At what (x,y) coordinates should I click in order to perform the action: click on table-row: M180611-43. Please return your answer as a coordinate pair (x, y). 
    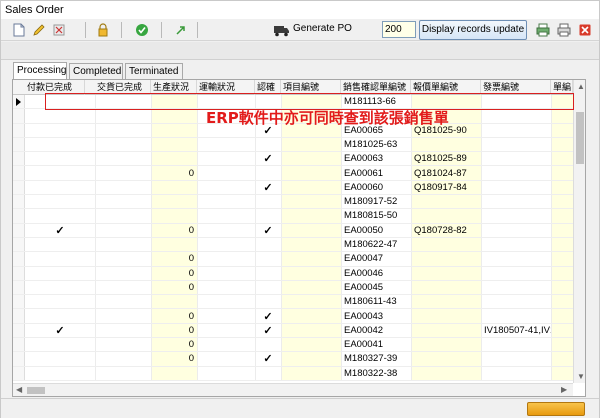
    Looking at the image, I should click on (293, 302).